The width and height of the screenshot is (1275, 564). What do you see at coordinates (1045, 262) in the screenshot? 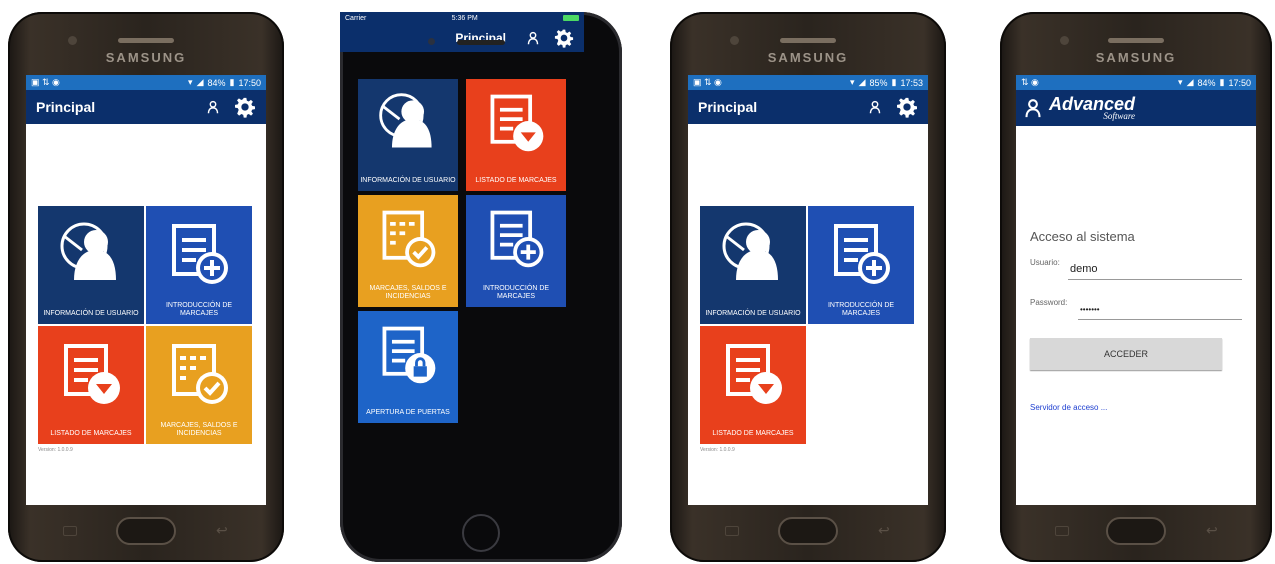
I see `username-label: Usuario:` at bounding box center [1045, 262].